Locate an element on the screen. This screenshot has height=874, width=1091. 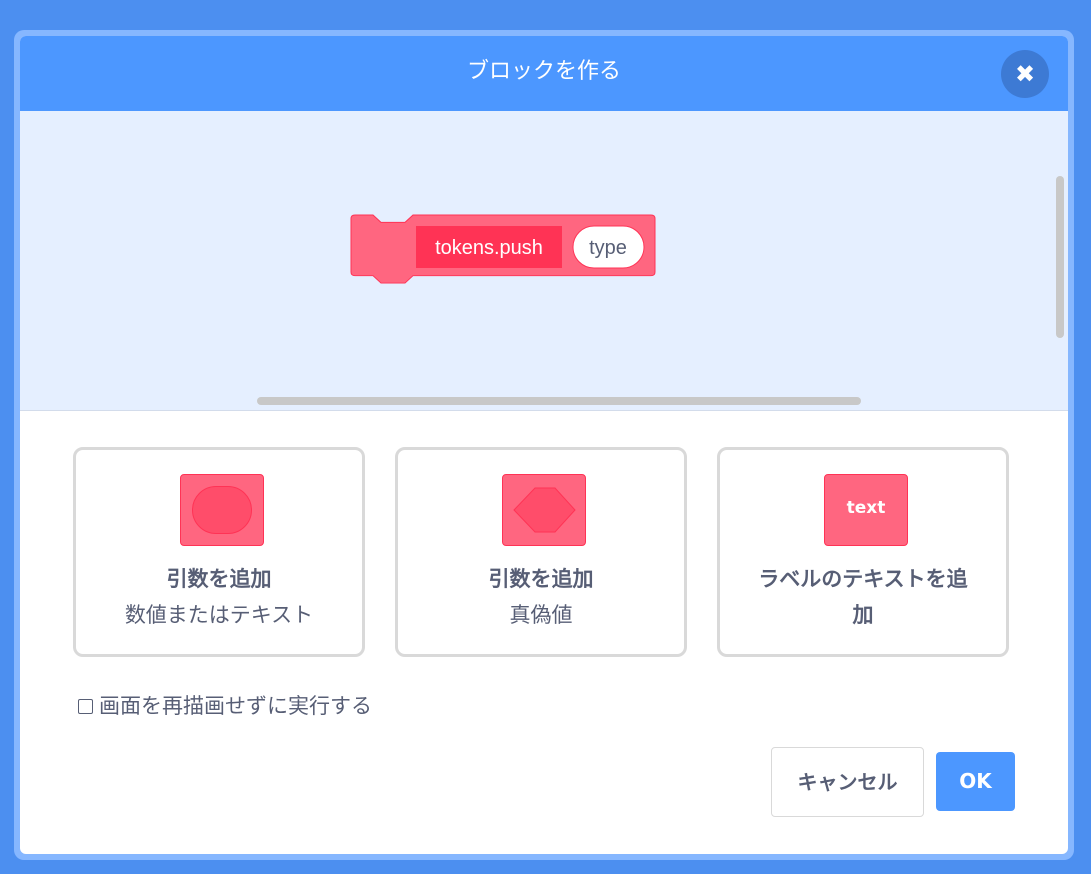
option-subtitle: 数値またはテキスト is located at coordinates (219, 615).